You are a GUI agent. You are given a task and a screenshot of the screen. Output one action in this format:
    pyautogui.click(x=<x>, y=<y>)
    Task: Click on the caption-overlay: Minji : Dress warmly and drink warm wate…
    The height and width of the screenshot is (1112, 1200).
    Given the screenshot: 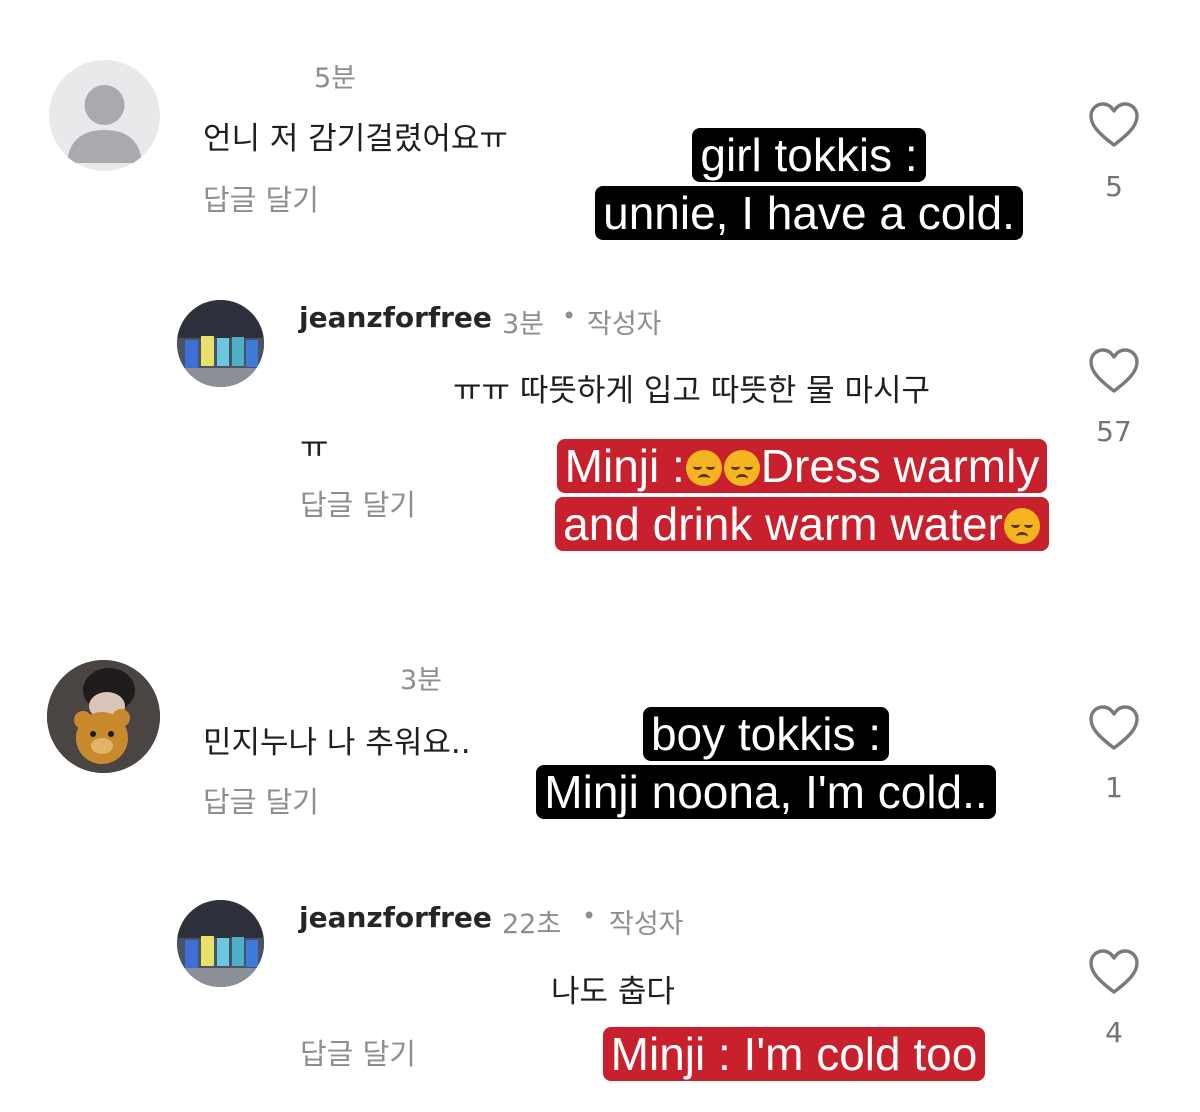 What is the action you would take?
    pyautogui.click(x=802, y=495)
    